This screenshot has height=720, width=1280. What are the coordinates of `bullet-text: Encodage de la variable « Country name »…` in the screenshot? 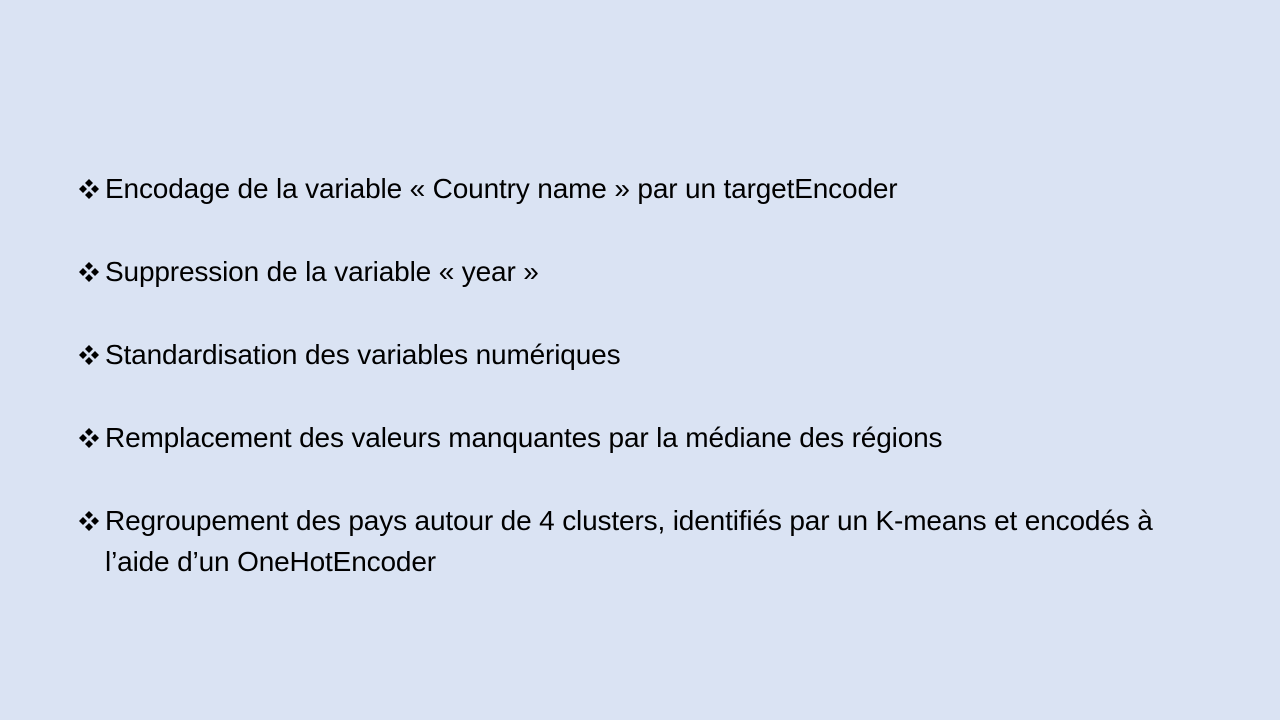 It's located at (501, 188).